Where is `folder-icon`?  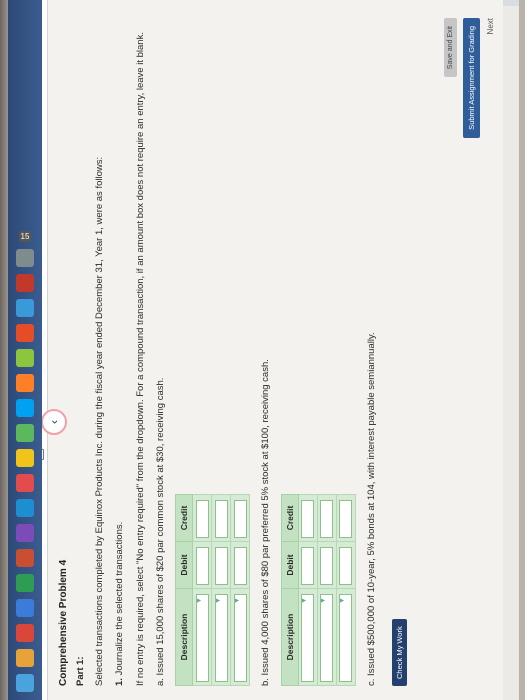
folder-icon is located at coordinates (25, 458).